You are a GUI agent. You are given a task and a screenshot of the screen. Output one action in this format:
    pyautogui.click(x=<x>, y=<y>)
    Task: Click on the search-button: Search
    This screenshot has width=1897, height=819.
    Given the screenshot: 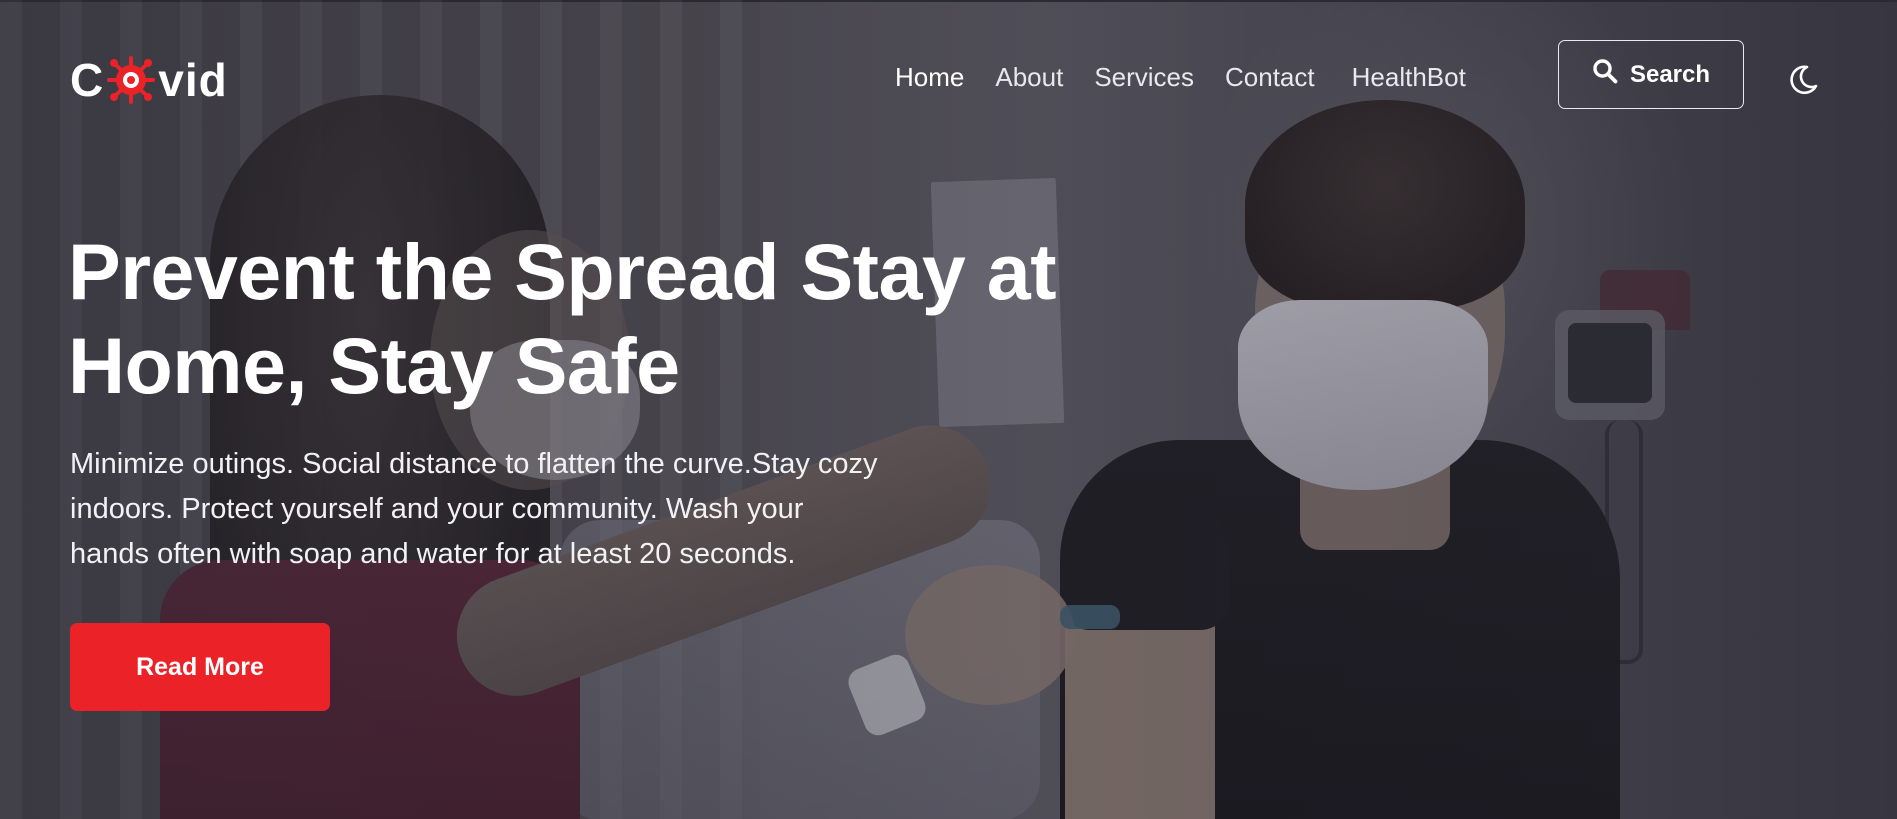 What is the action you would take?
    pyautogui.click(x=1651, y=74)
    